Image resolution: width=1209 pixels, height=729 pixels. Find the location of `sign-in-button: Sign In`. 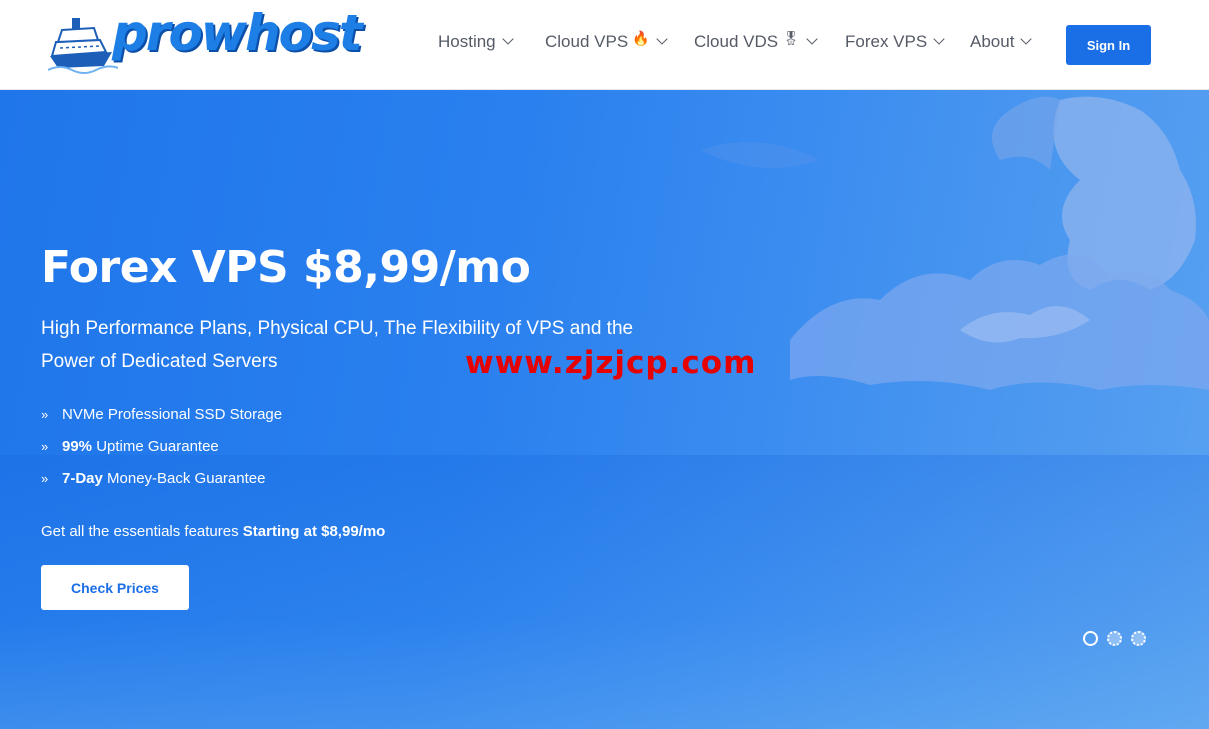

sign-in-button: Sign In is located at coordinates (1108, 45).